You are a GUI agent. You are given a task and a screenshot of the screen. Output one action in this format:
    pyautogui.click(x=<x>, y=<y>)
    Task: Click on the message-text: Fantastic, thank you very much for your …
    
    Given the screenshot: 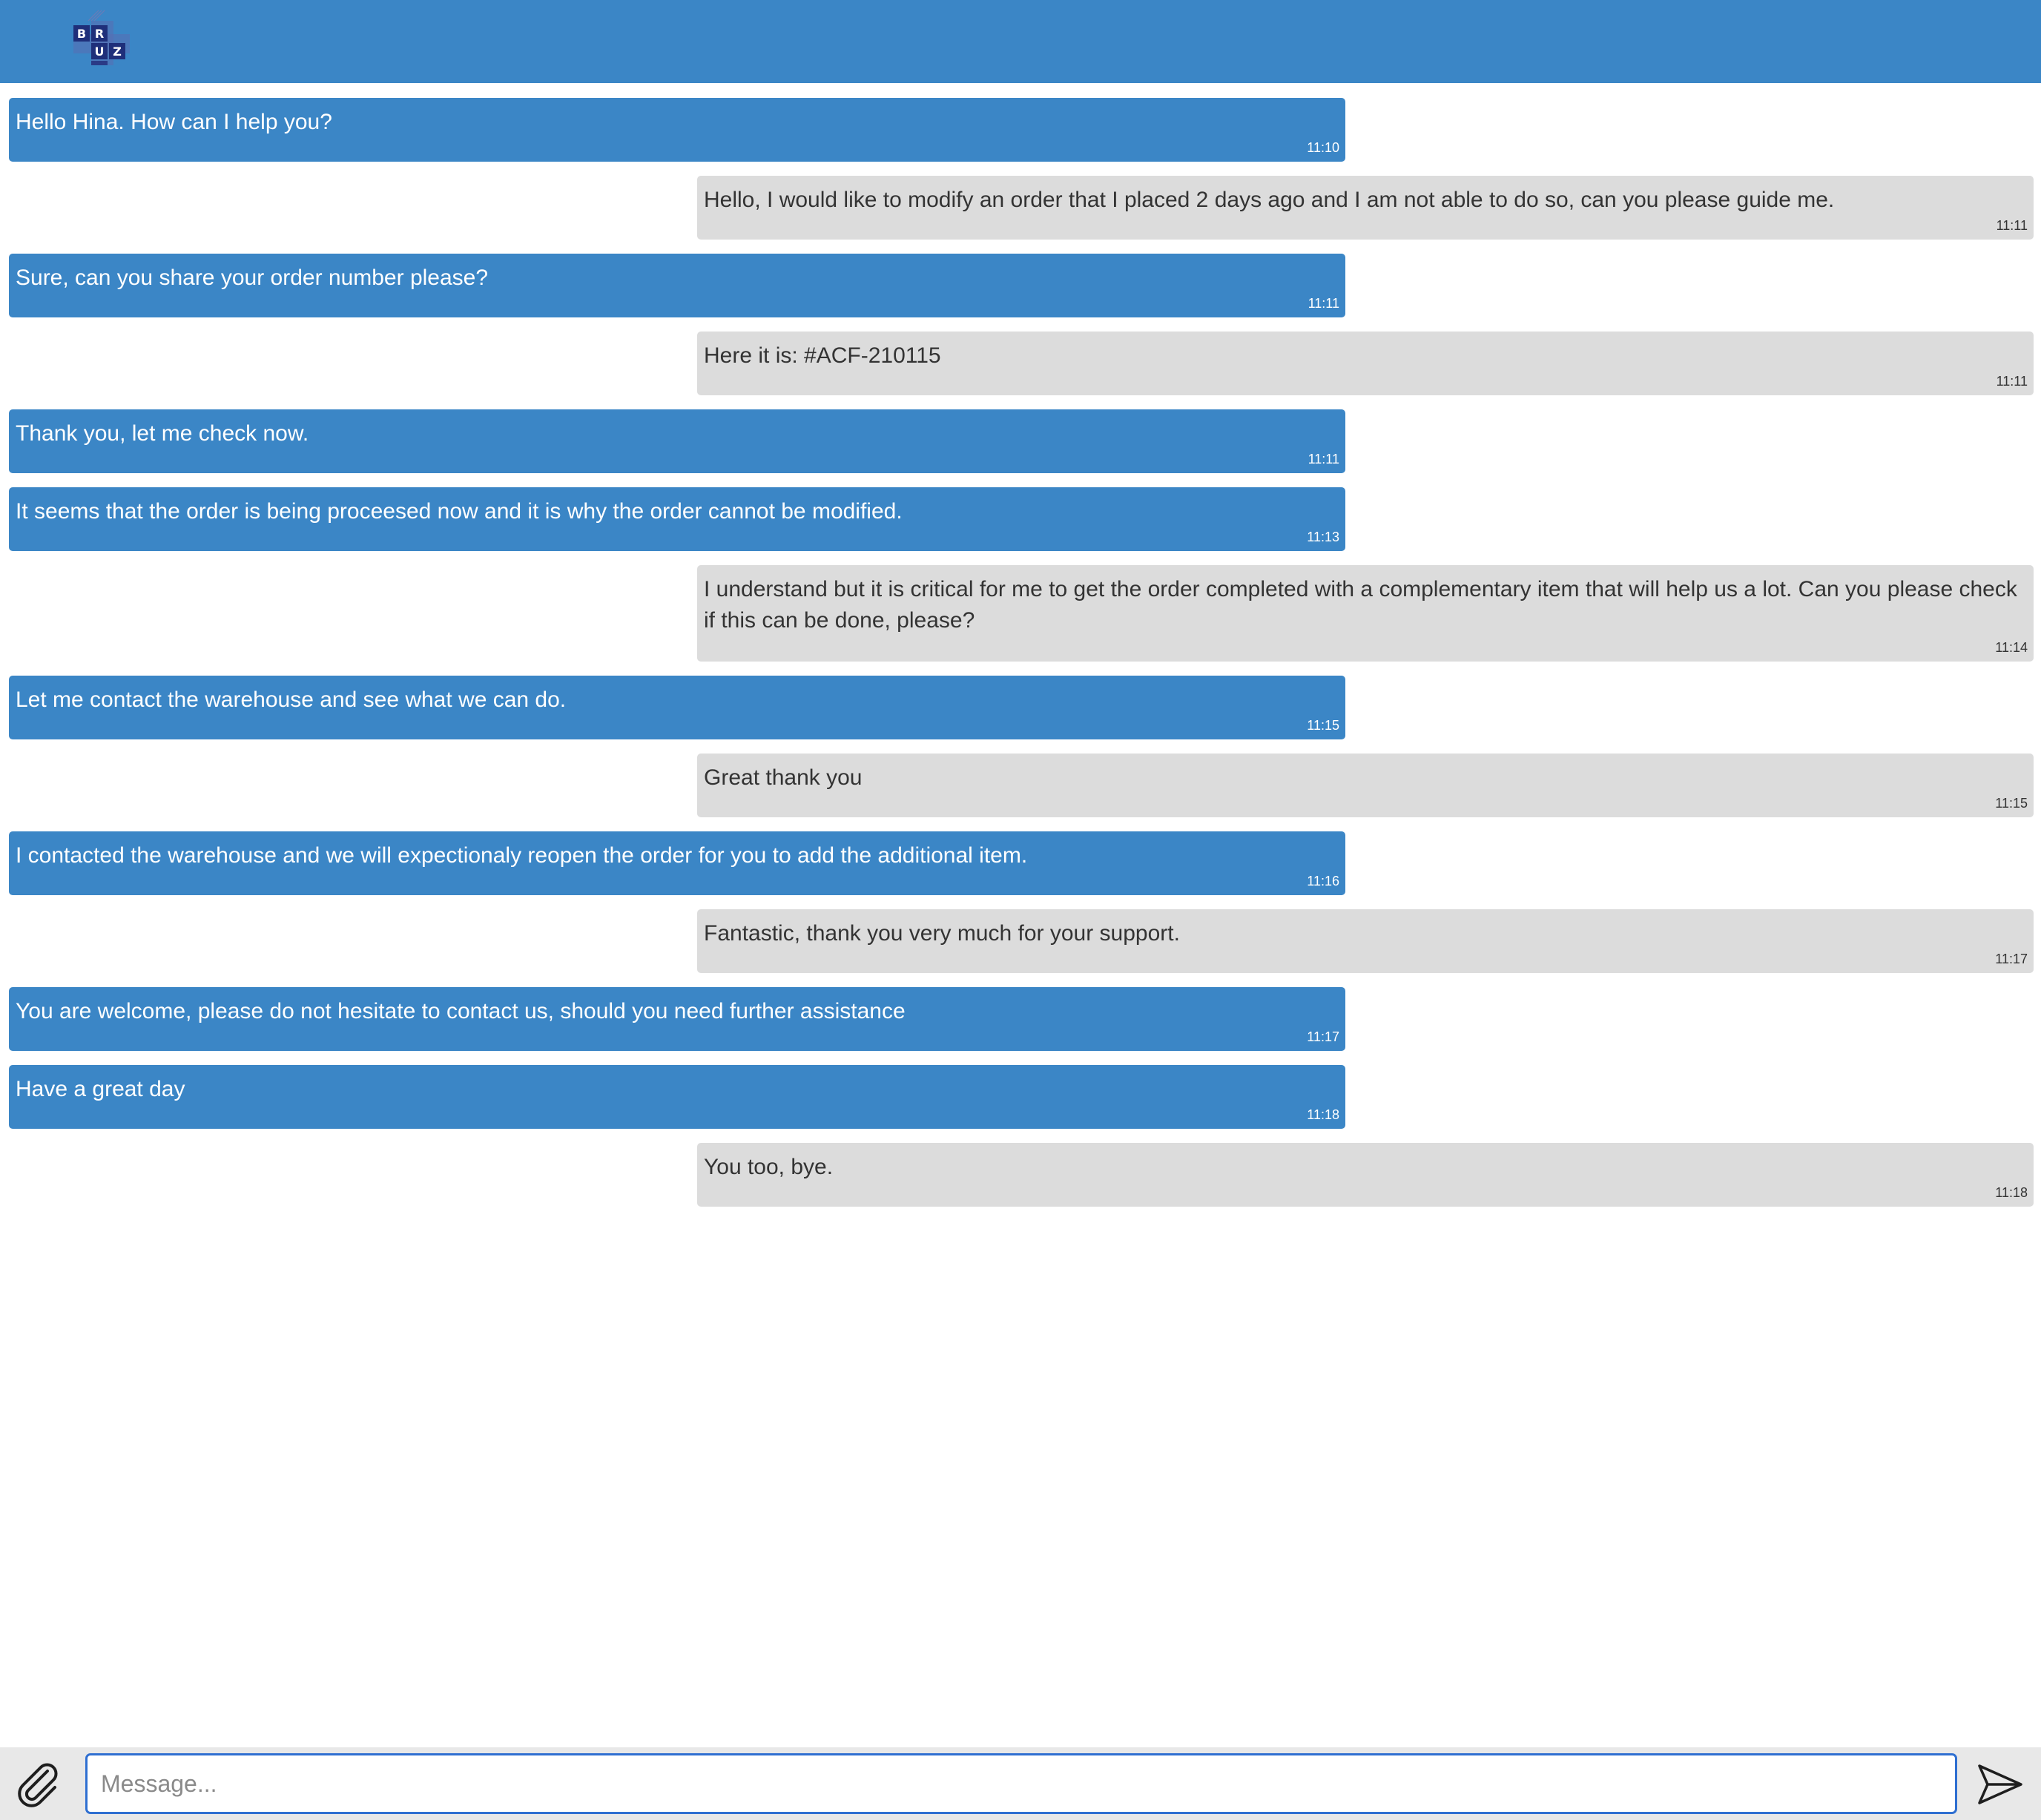 What is the action you would take?
    pyautogui.click(x=942, y=933)
    